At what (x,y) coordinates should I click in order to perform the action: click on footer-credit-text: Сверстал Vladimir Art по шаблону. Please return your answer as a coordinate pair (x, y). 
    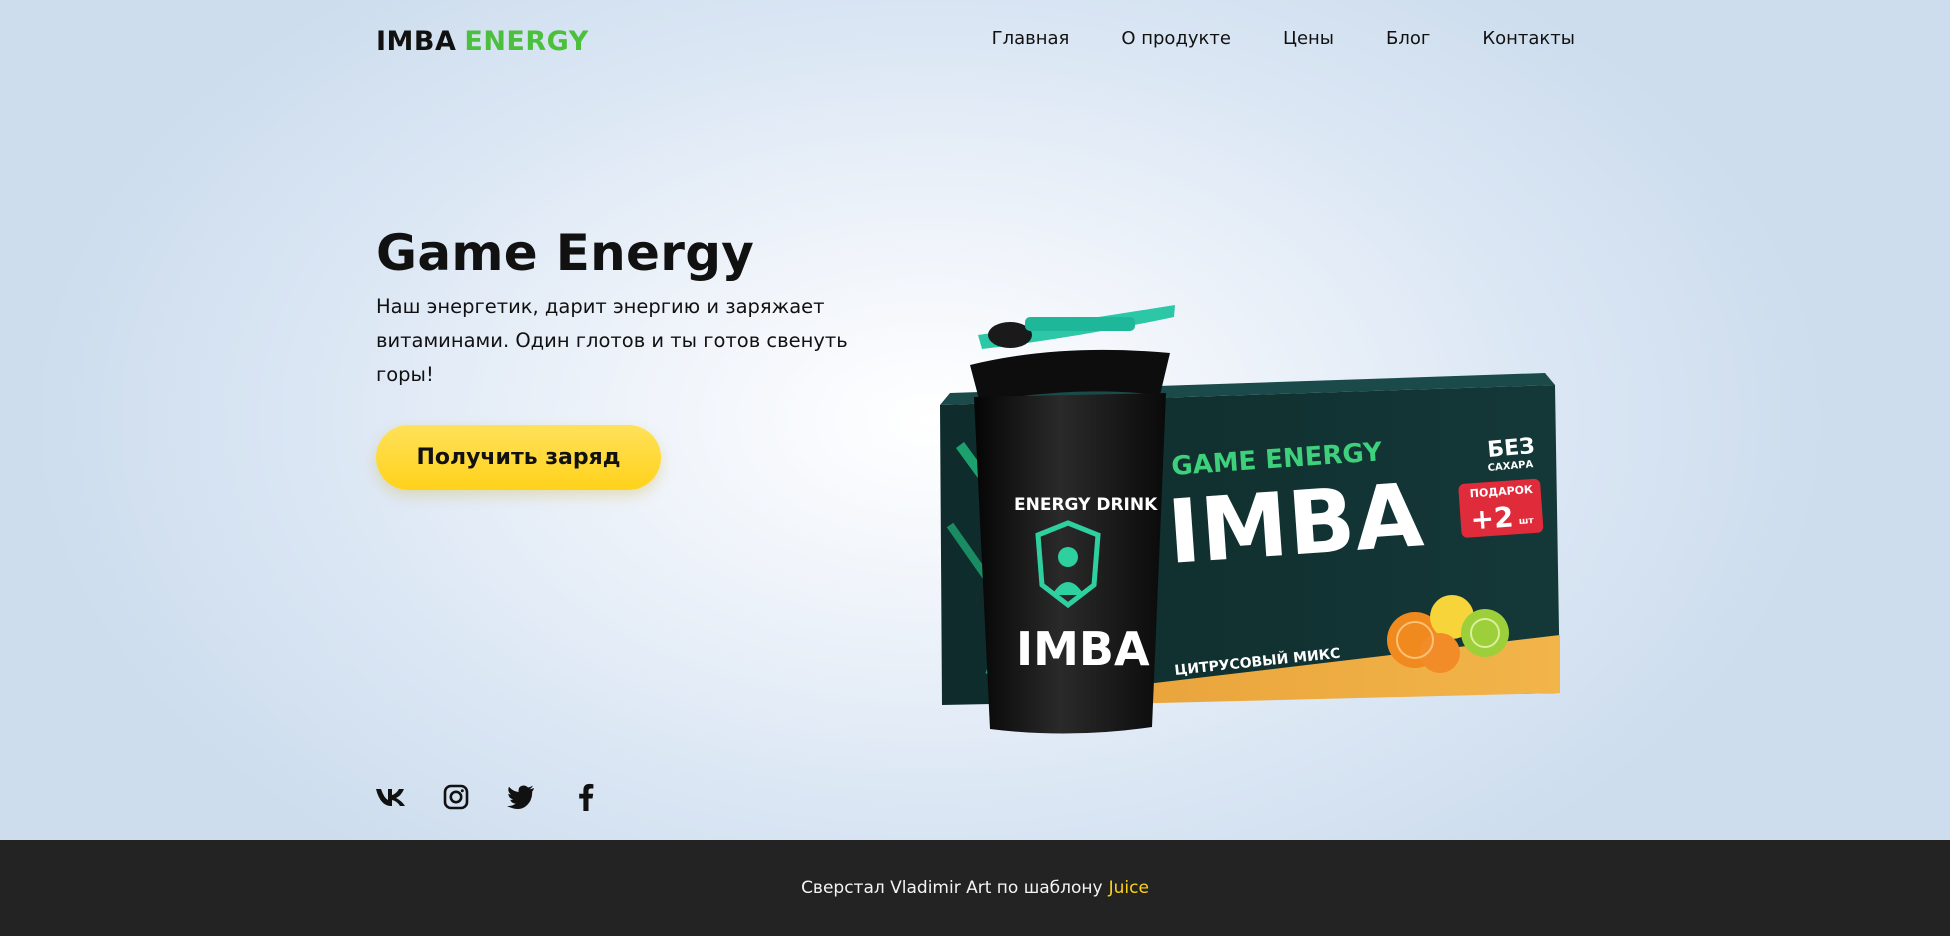
    Looking at the image, I should click on (952, 888).